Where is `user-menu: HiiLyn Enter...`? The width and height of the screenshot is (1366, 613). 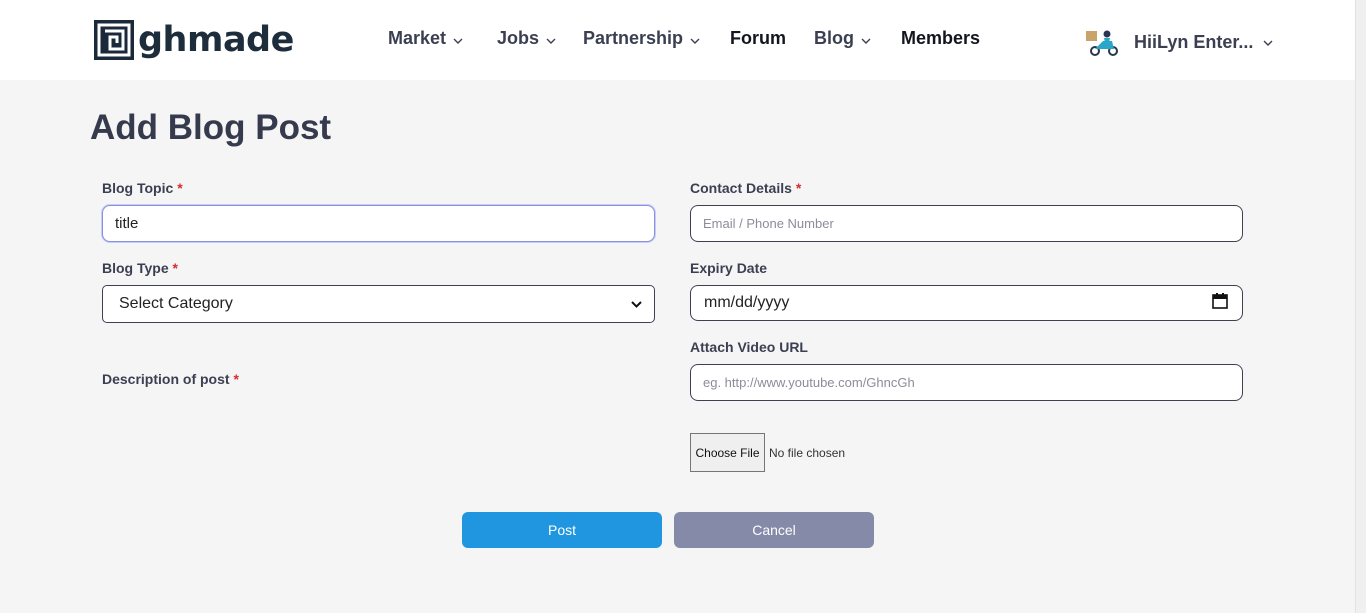
user-menu: HiiLyn Enter... is located at coordinates (1179, 42).